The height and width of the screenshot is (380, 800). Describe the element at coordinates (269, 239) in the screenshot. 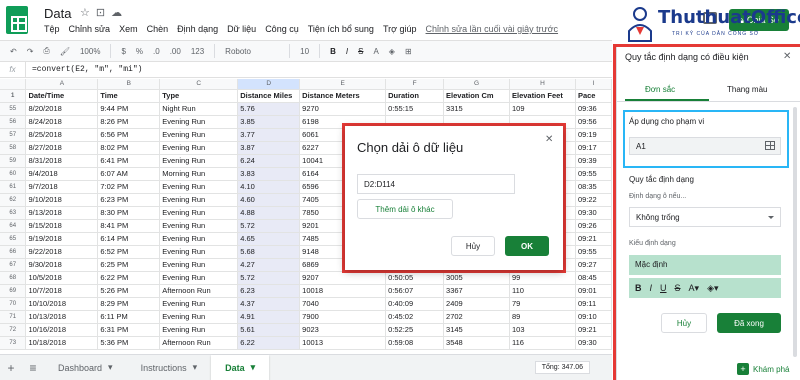

I see `table-cell: 4.65` at that location.